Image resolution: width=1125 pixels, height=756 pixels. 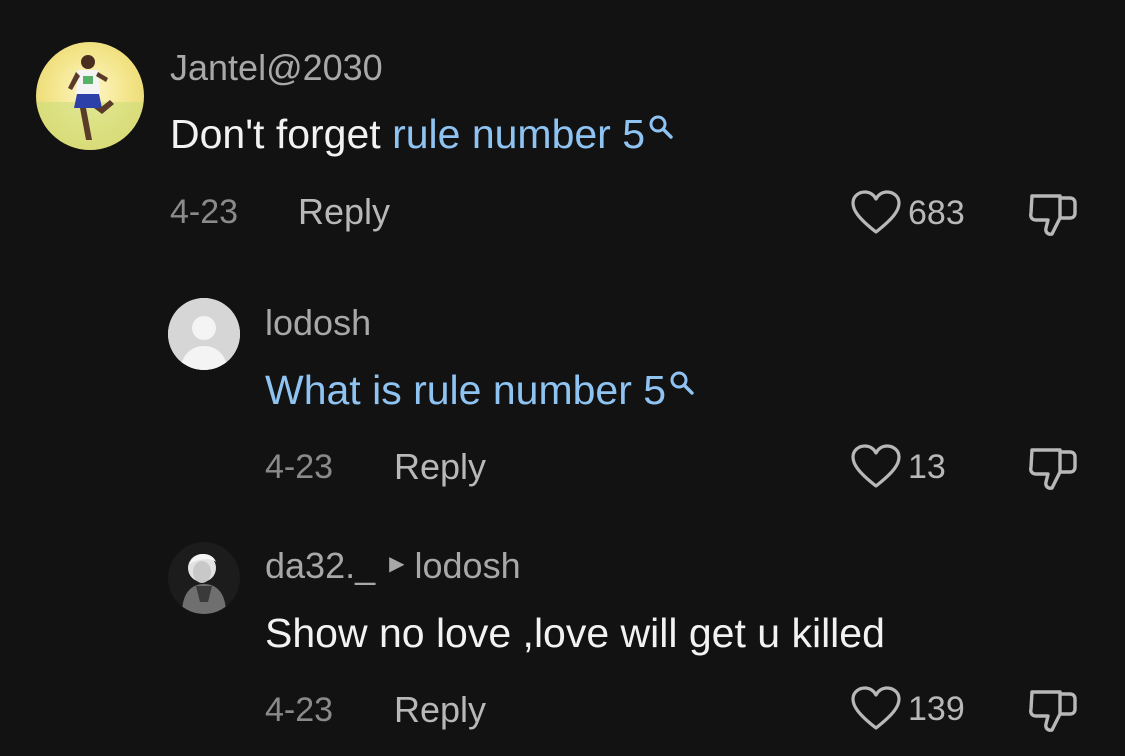 What do you see at coordinates (320, 565) in the screenshot?
I see `comment-username: da32._` at bounding box center [320, 565].